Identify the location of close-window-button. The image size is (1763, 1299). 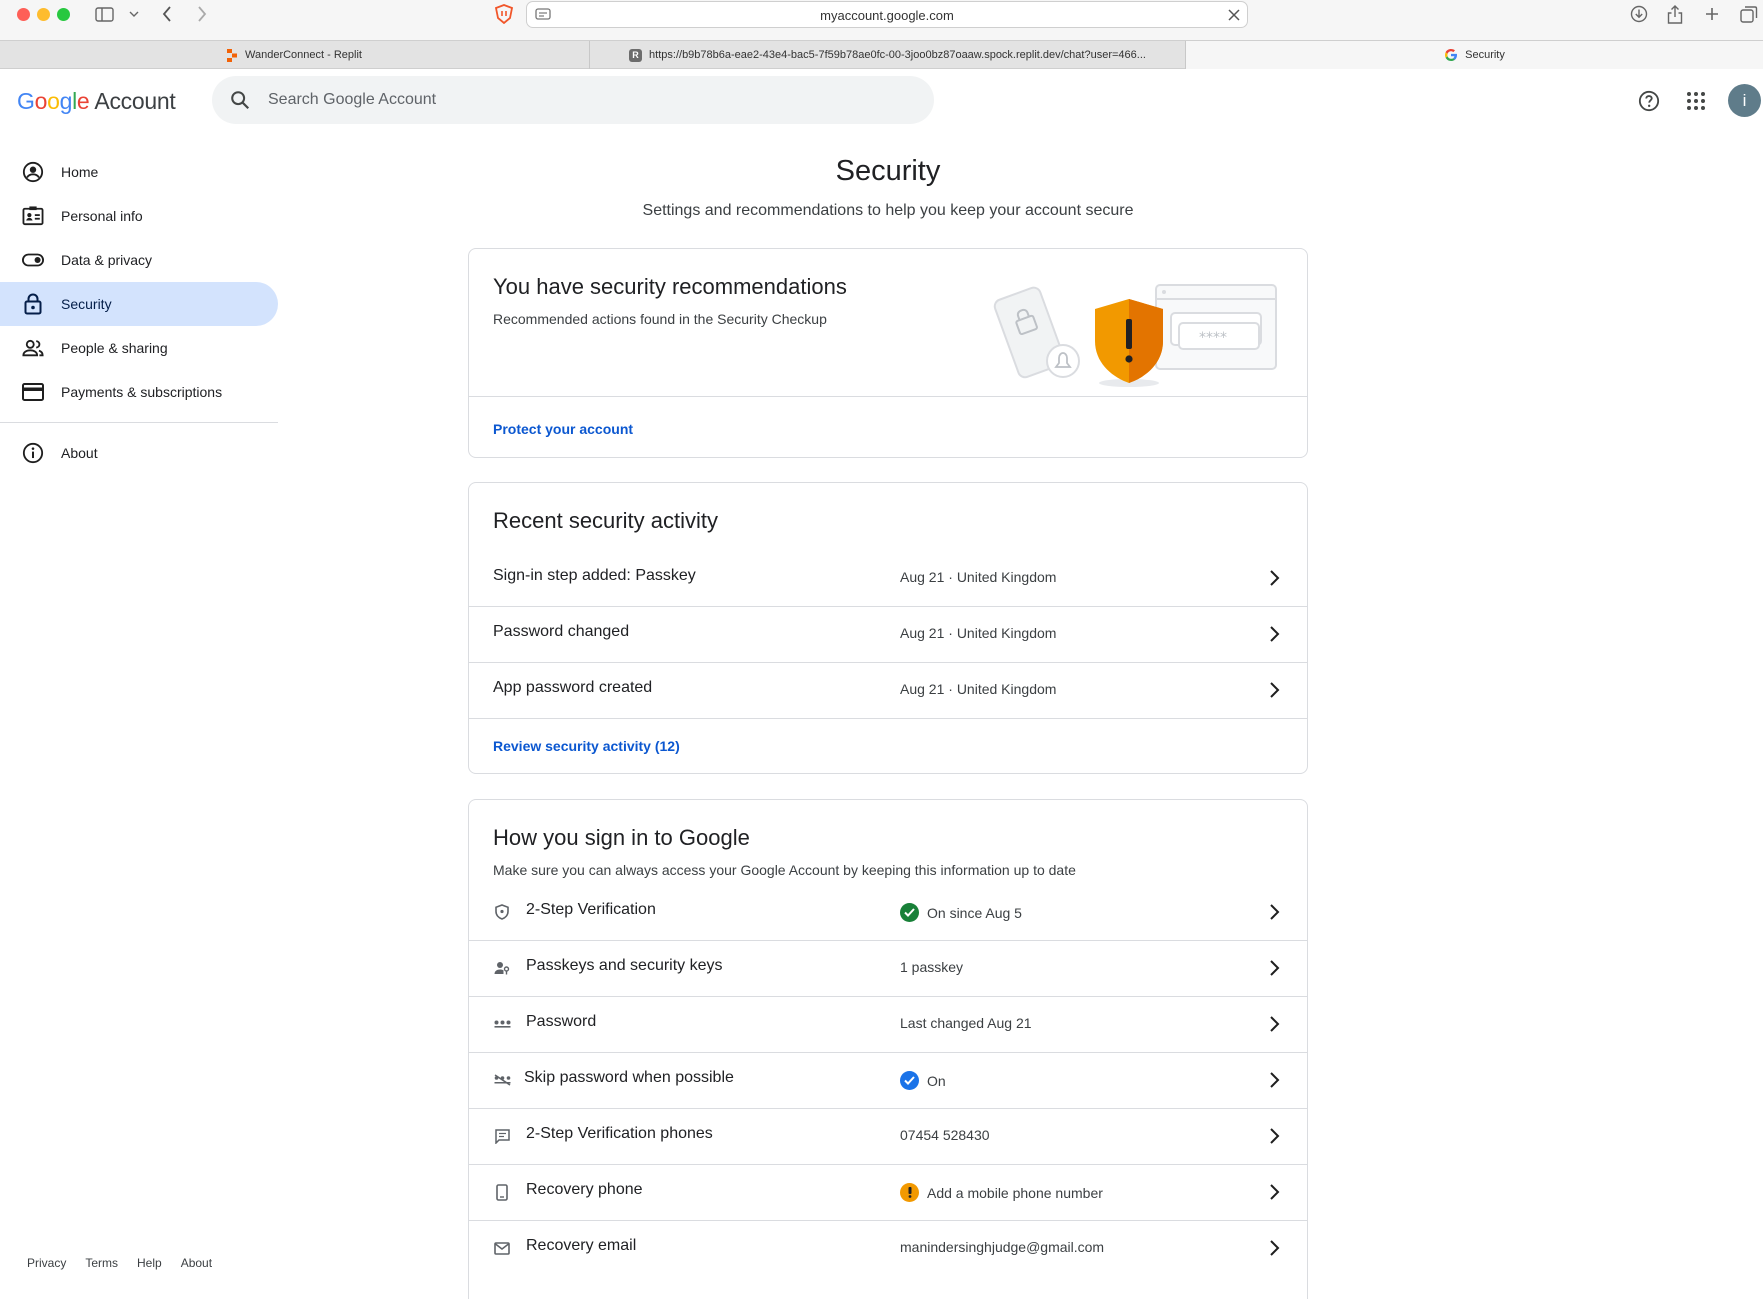
(23, 14).